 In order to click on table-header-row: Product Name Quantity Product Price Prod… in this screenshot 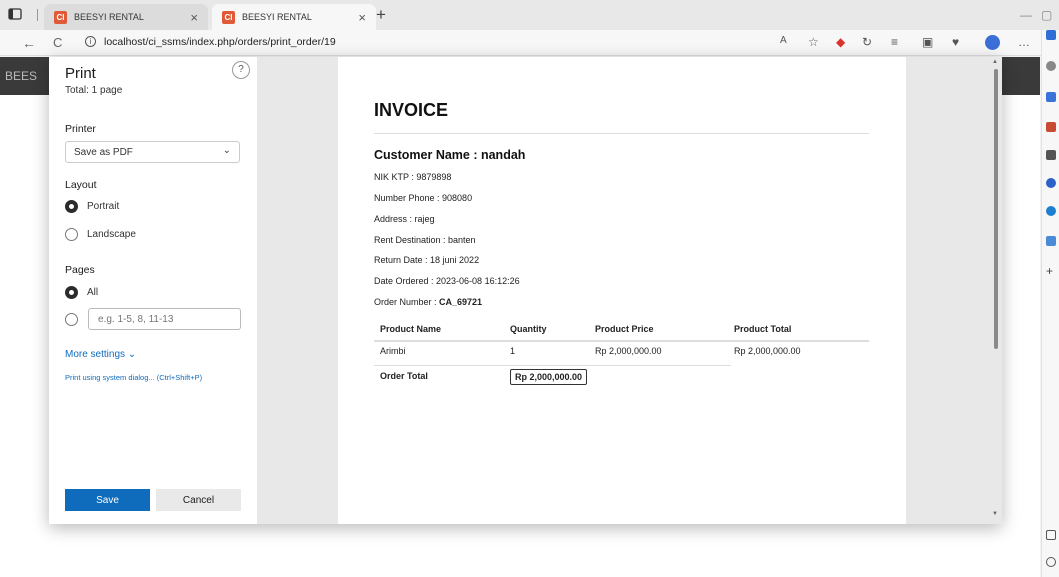, I will do `click(621, 328)`.